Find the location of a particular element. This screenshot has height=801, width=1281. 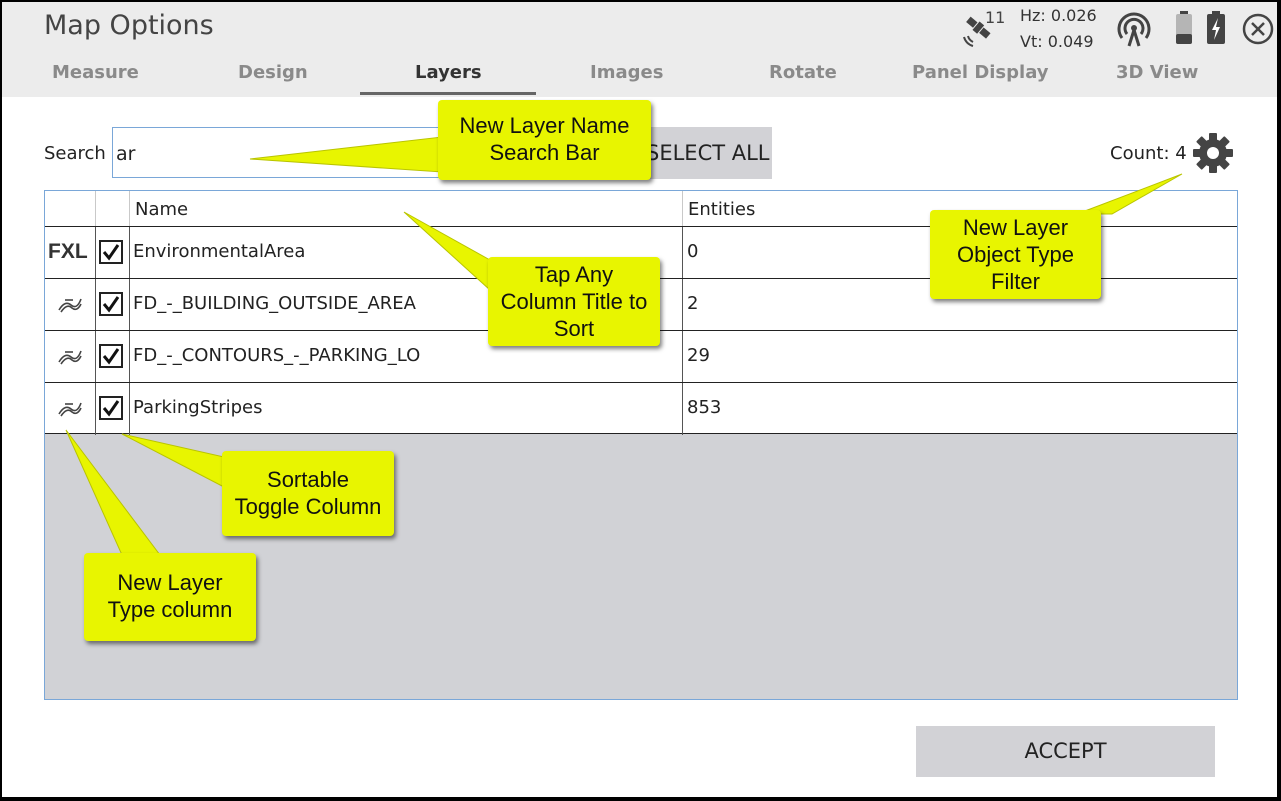

callout-line: Search Bar is located at coordinates (544, 152).